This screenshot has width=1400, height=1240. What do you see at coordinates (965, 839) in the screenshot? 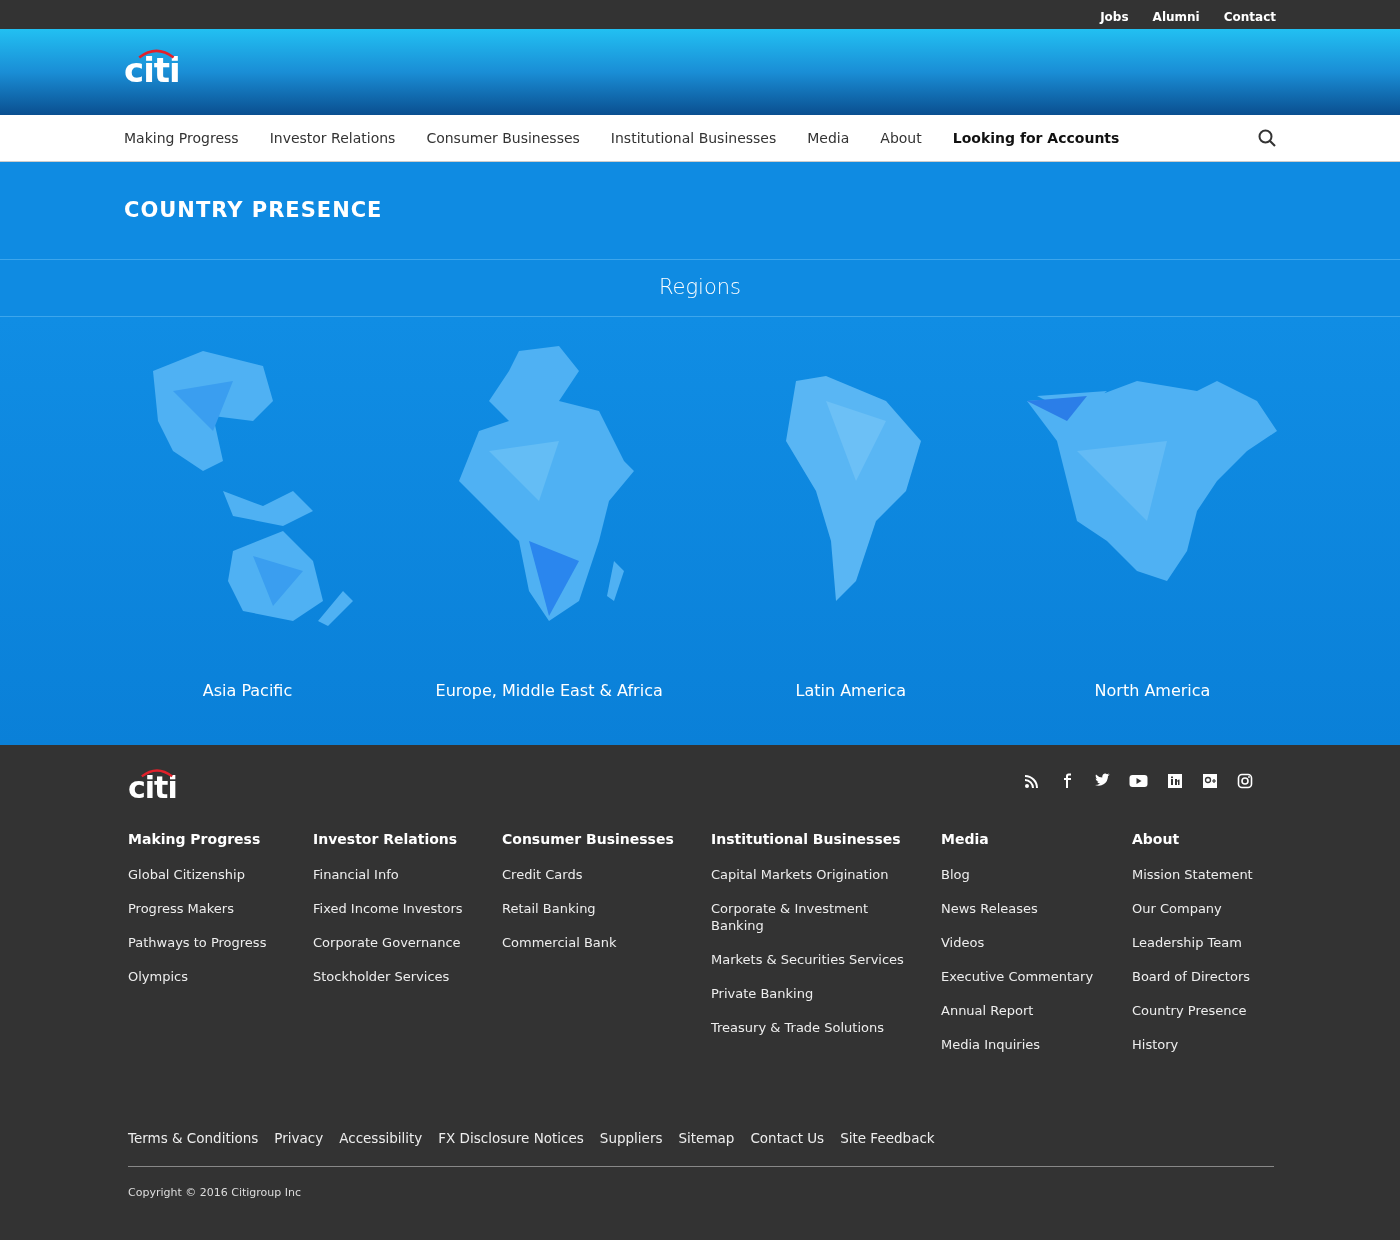
I see `footer-heading: Media` at bounding box center [965, 839].